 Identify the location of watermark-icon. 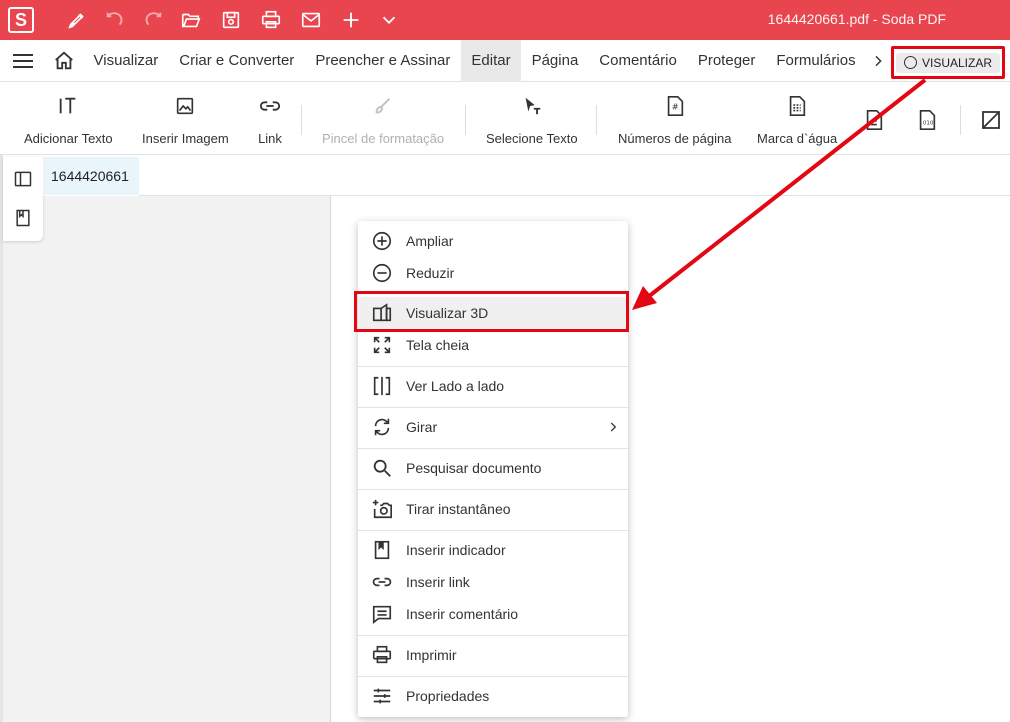
(797, 106).